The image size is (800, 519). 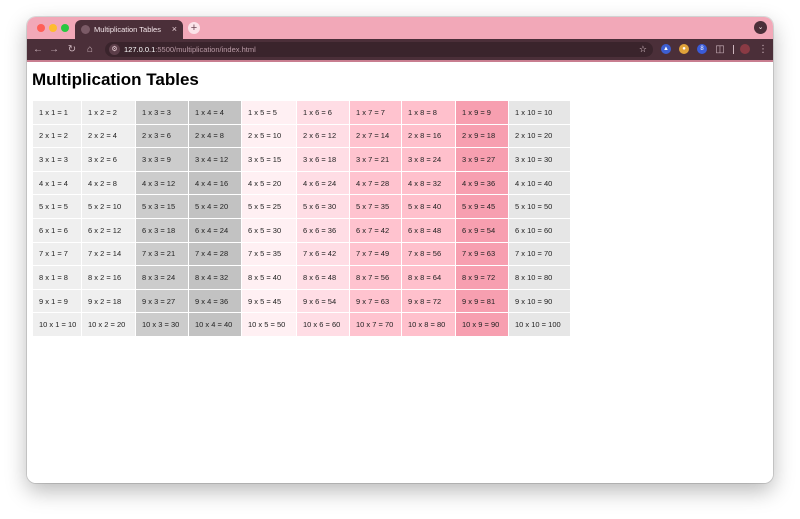 I want to click on table-cell: 10 x 6 = 60, so click(x=323, y=324).